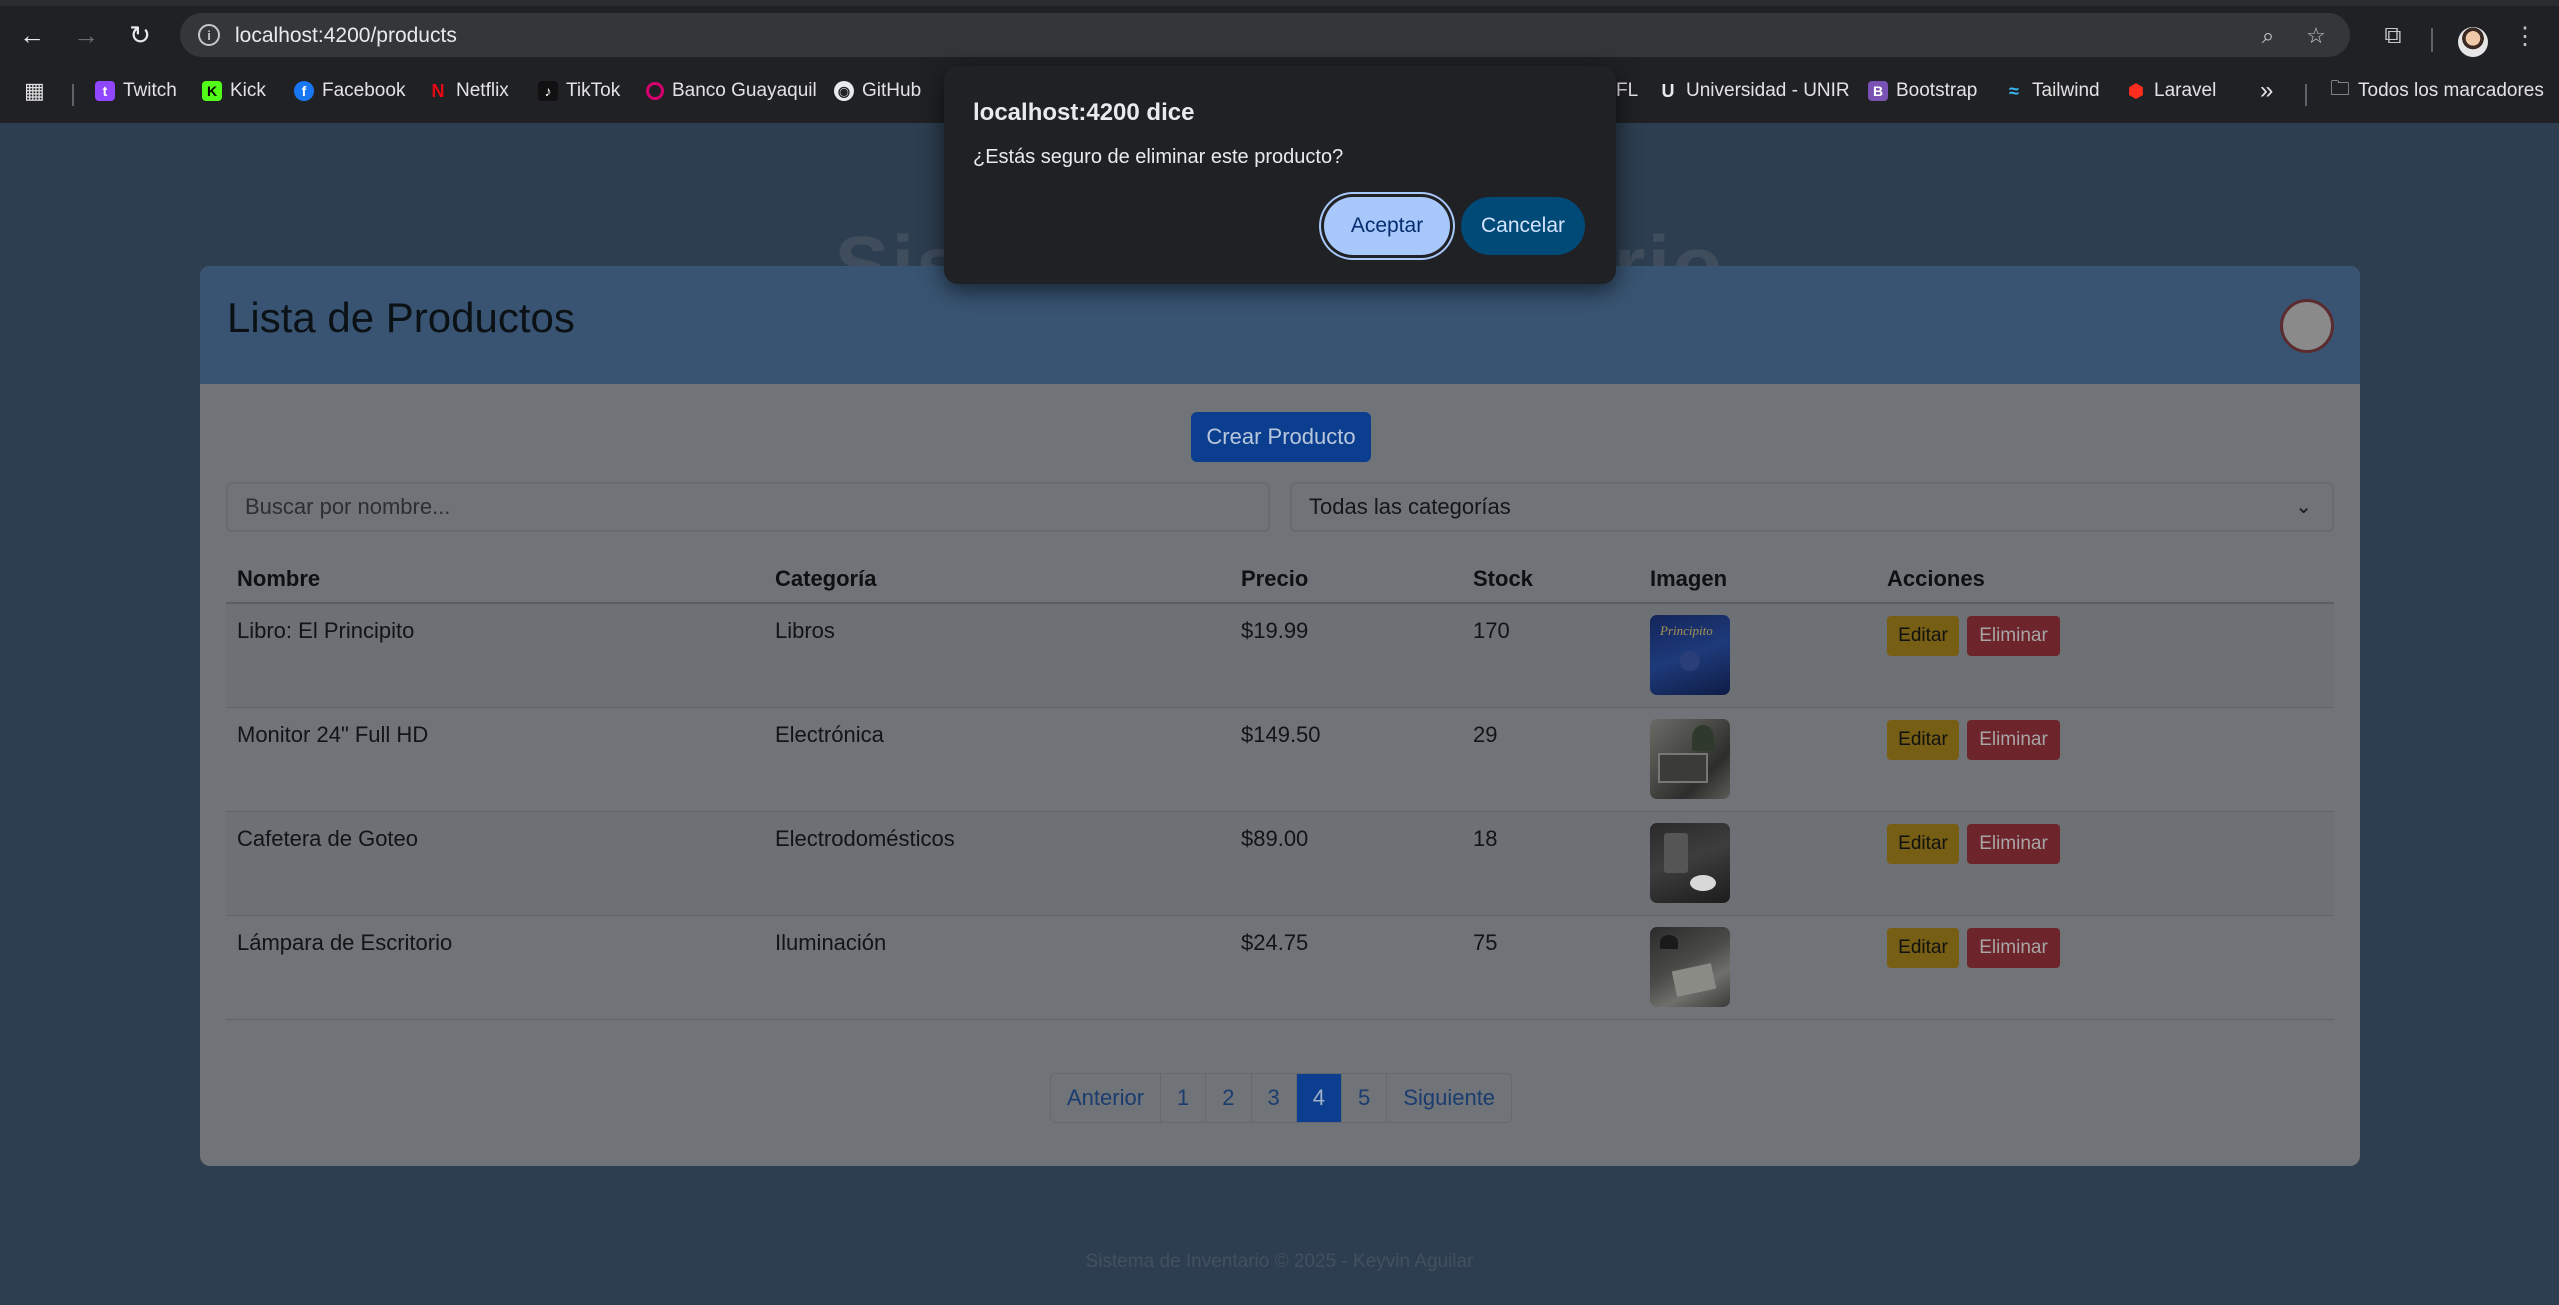  I want to click on create-product-button: Crear Producto, so click(1281, 437).